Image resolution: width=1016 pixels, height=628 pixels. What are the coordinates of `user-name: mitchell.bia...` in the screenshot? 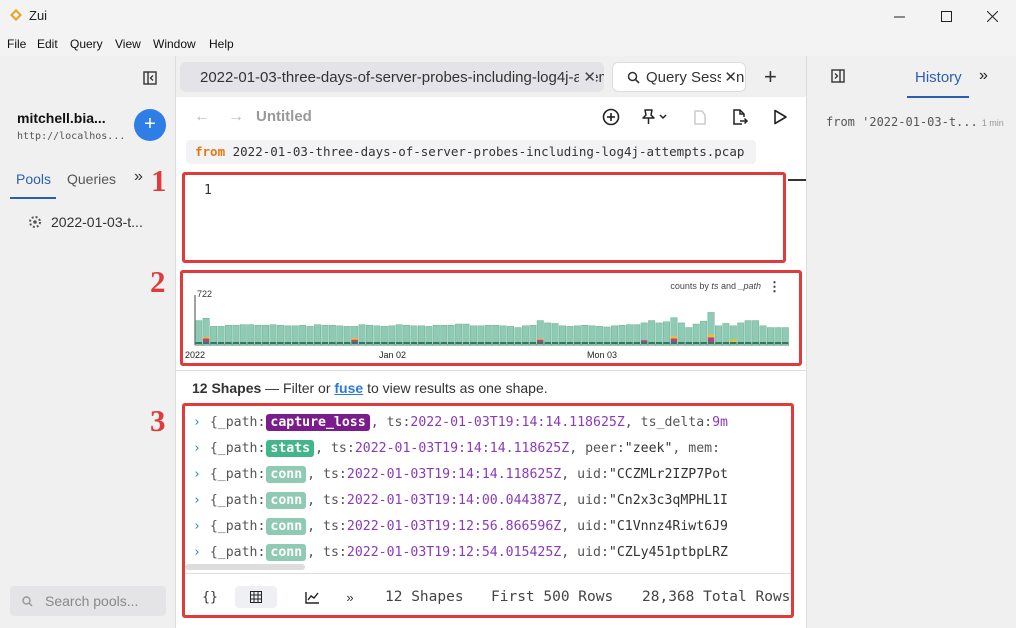 It's located at (61, 118).